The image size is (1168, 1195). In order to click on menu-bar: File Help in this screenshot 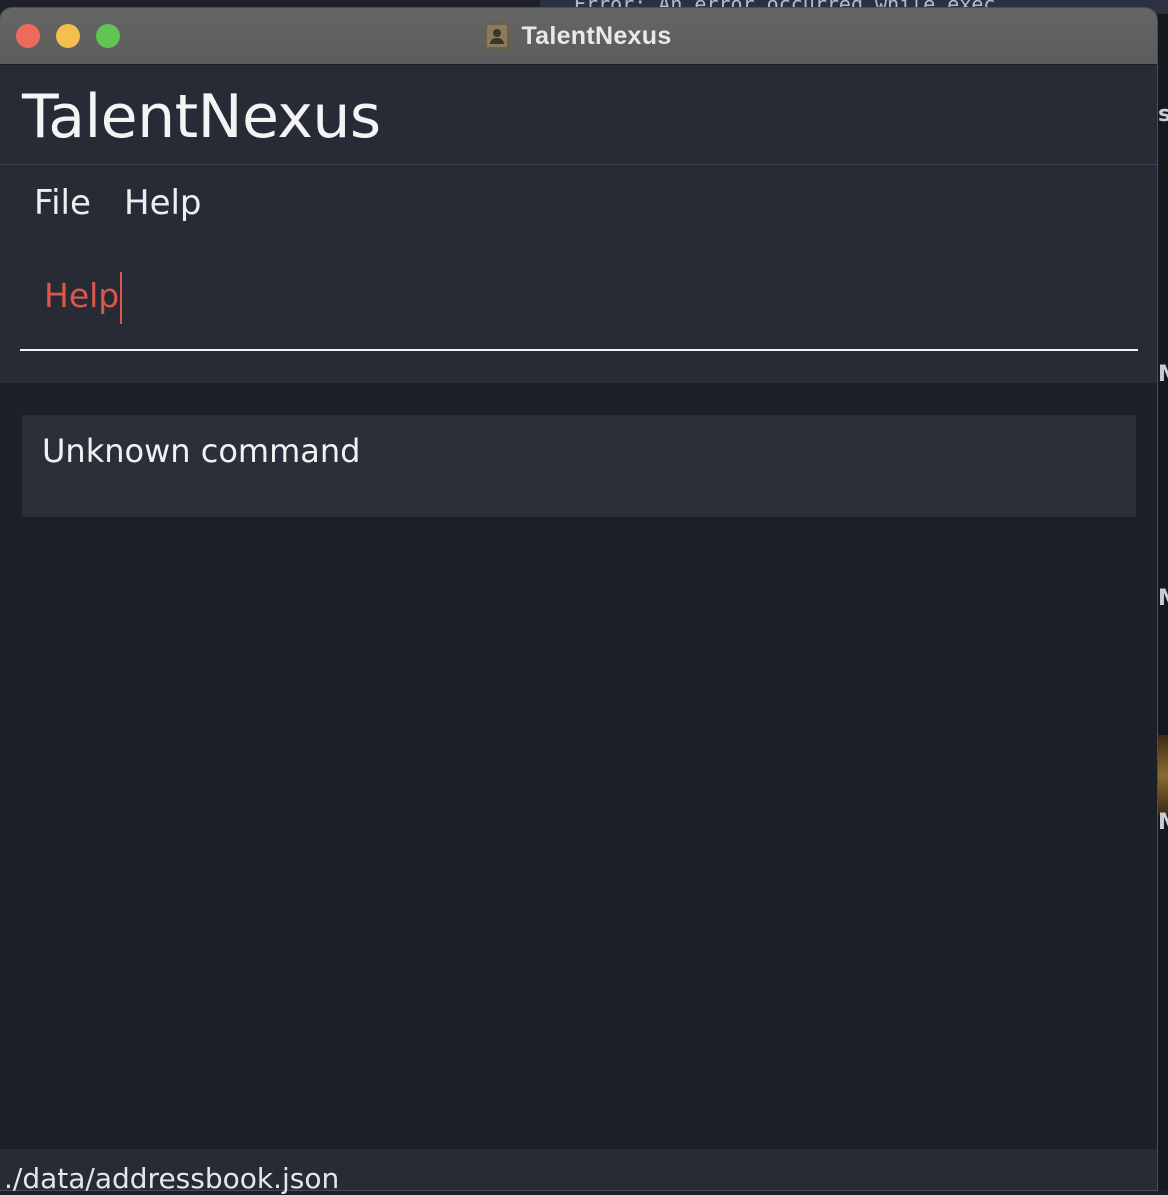, I will do `click(578, 203)`.